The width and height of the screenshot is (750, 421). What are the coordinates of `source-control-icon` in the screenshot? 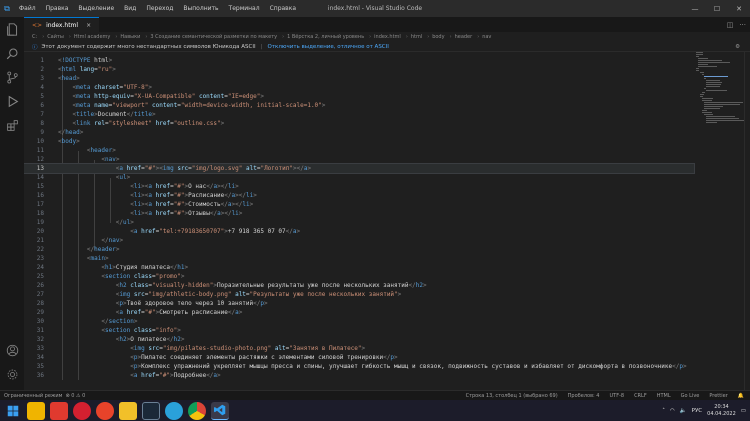 It's located at (12, 77).